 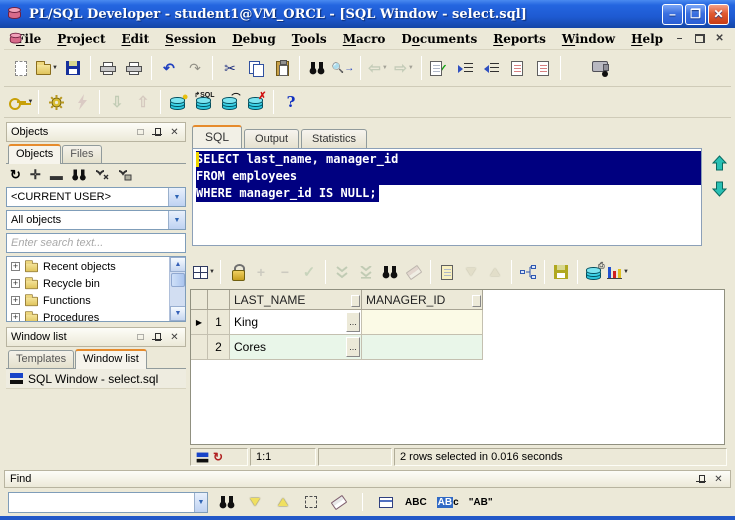 What do you see at coordinates (261, 272) in the screenshot?
I see `insert-row-button: +` at bounding box center [261, 272].